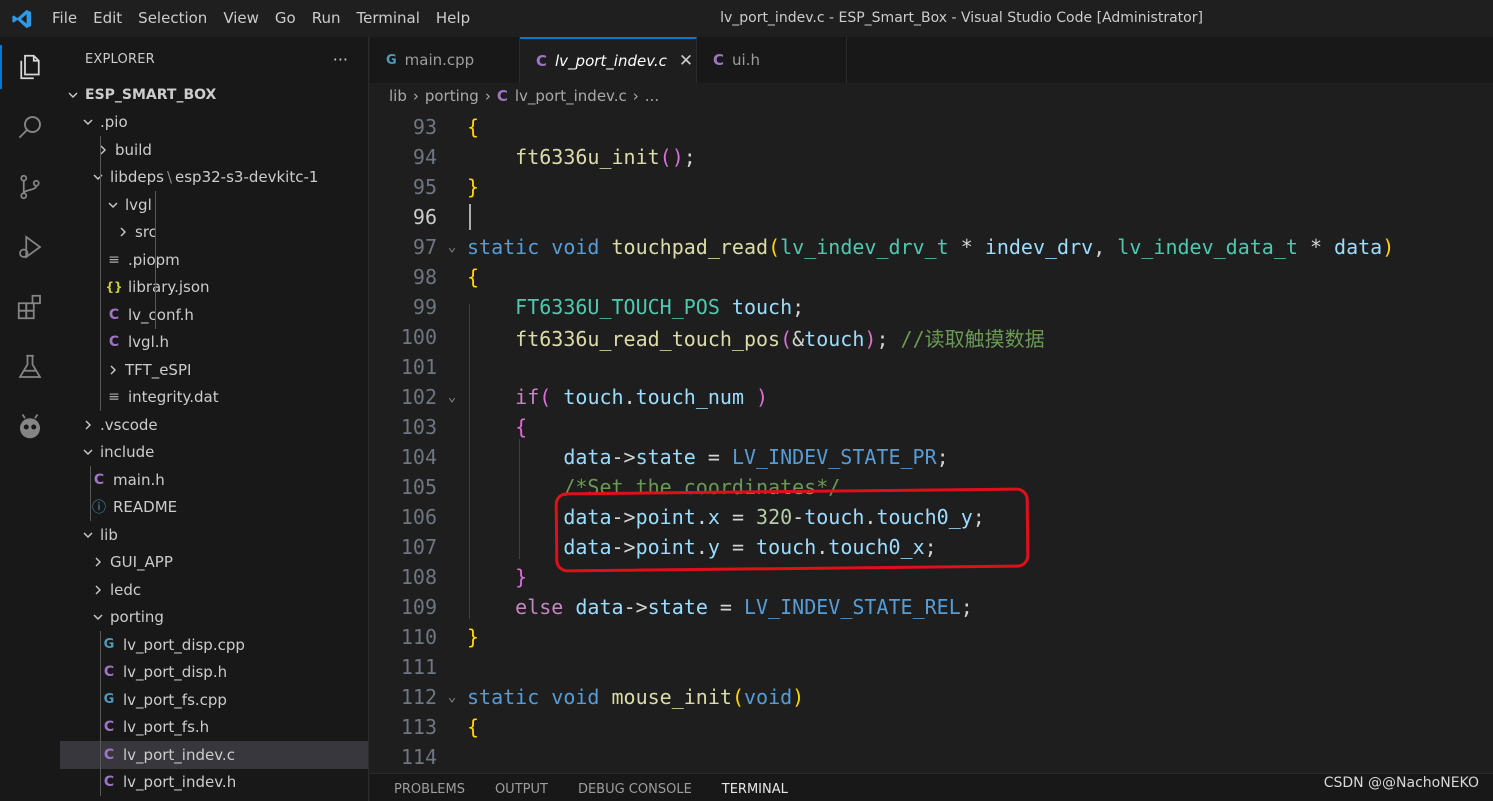 Image resolution: width=1493 pixels, height=801 pixels. Describe the element at coordinates (418, 577) in the screenshot. I see `line-number: 108` at that location.